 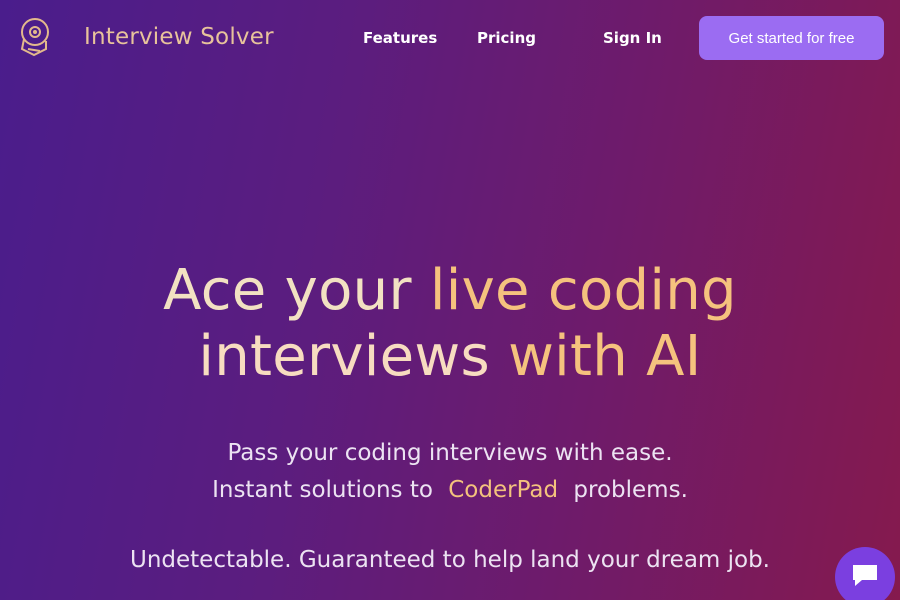 I want to click on chat-widget-button, so click(x=865, y=573).